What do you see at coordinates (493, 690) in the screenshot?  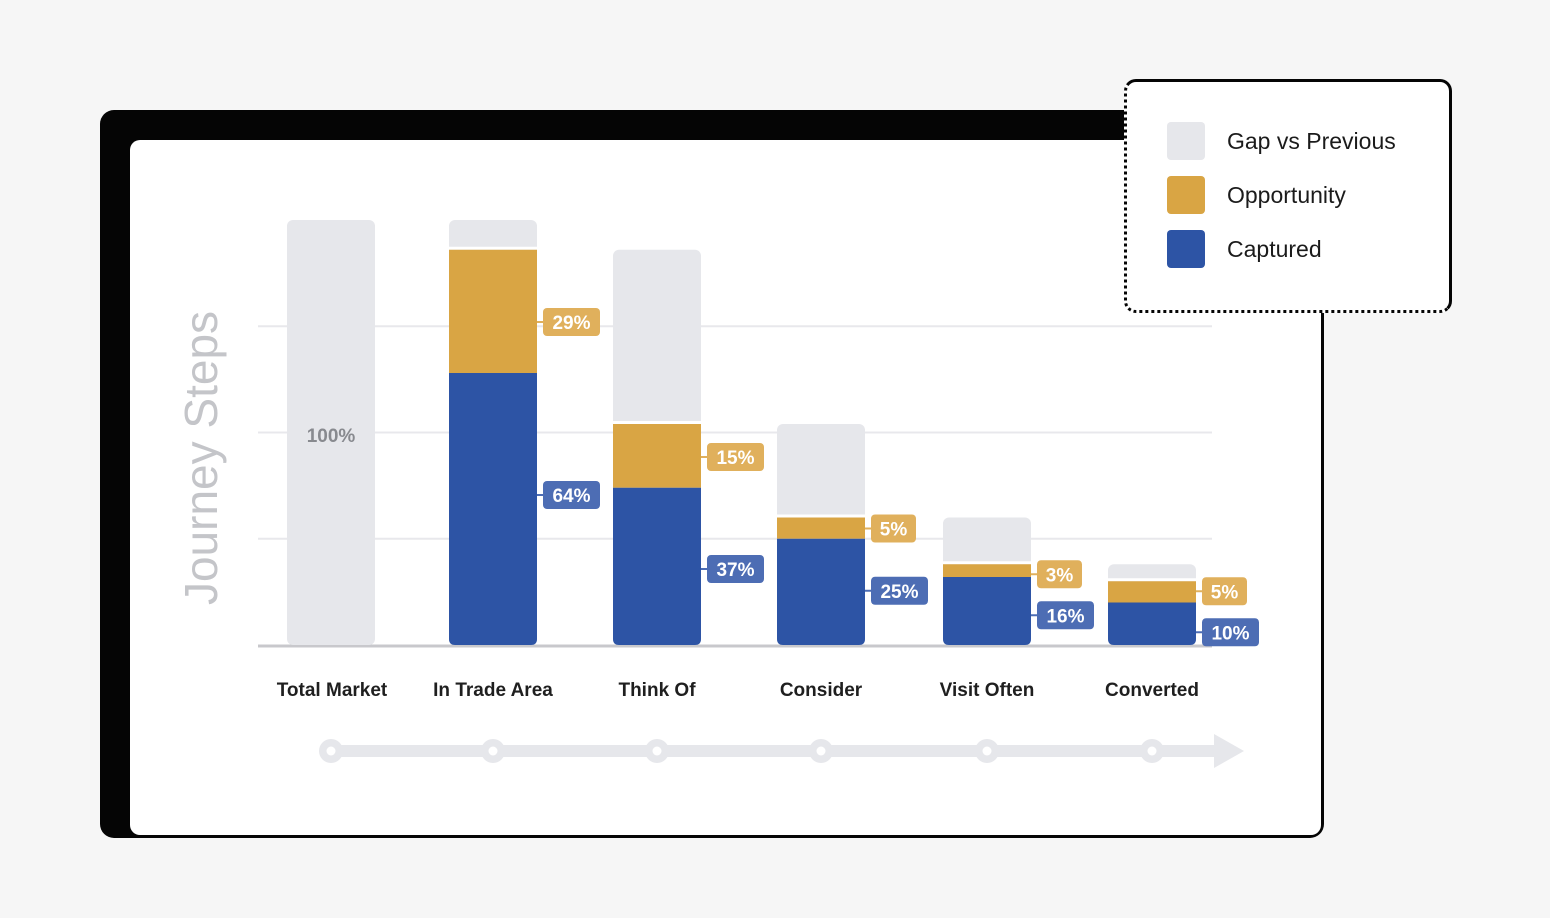 I see `category-label: In Trade Area` at bounding box center [493, 690].